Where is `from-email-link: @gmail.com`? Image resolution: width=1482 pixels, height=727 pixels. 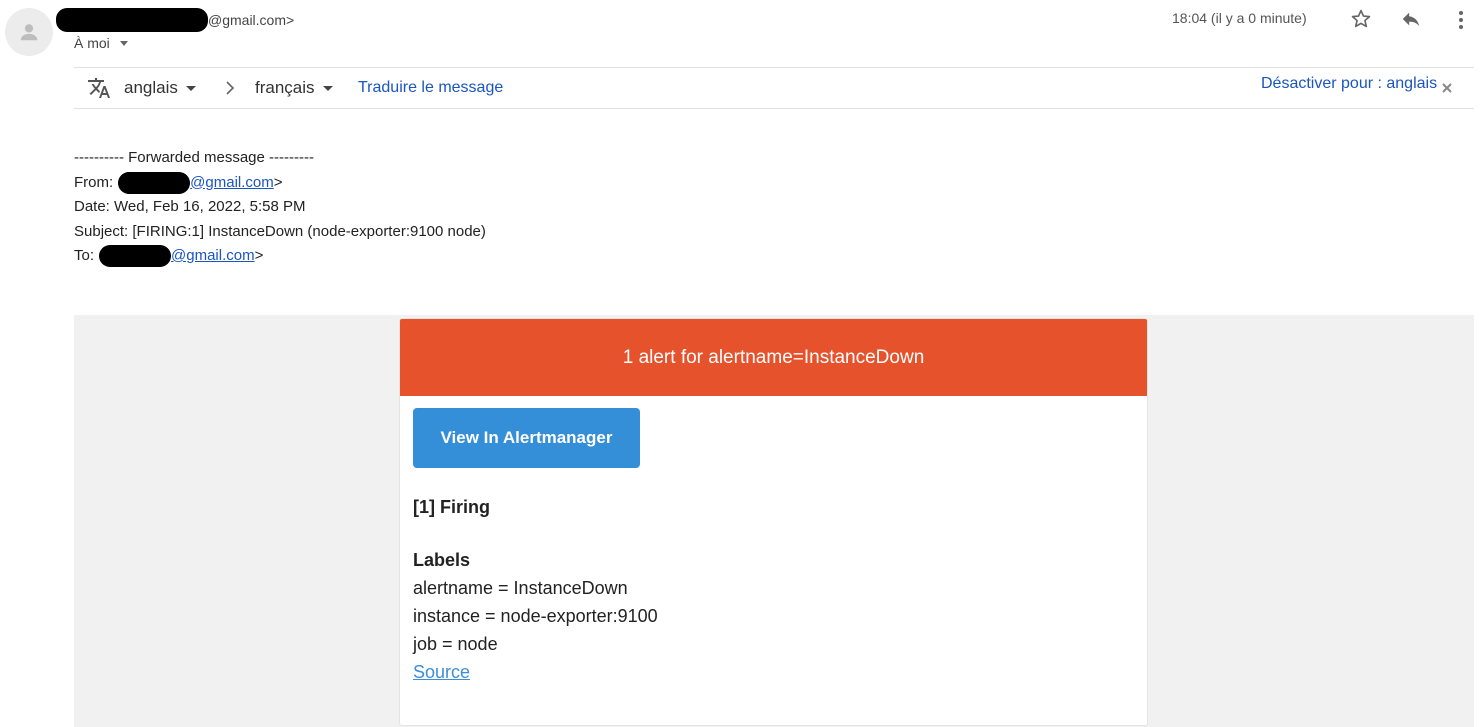
from-email-link: @gmail.com is located at coordinates (232, 183).